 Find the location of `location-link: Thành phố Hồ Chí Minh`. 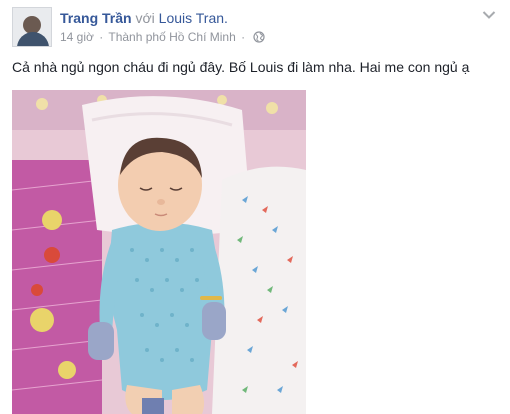

location-link: Thành phố Hồ Chí Minh is located at coordinates (171, 37).